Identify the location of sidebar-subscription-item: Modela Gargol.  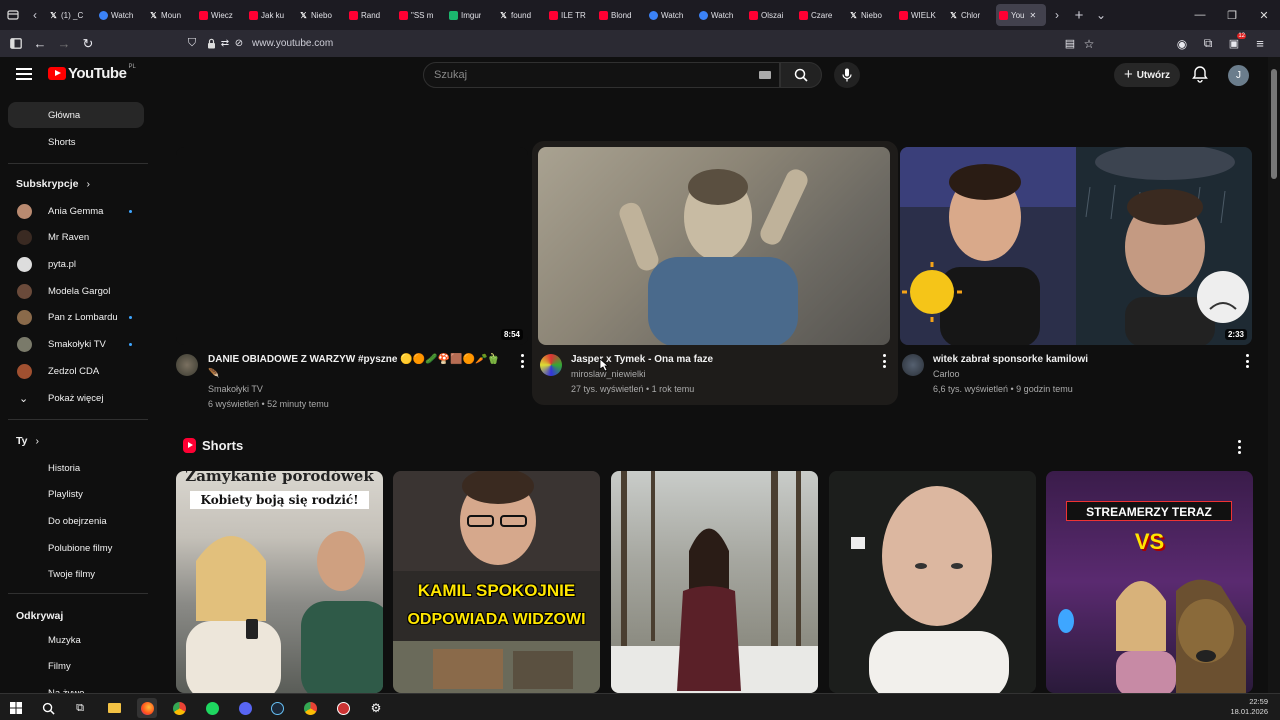
(76, 291).